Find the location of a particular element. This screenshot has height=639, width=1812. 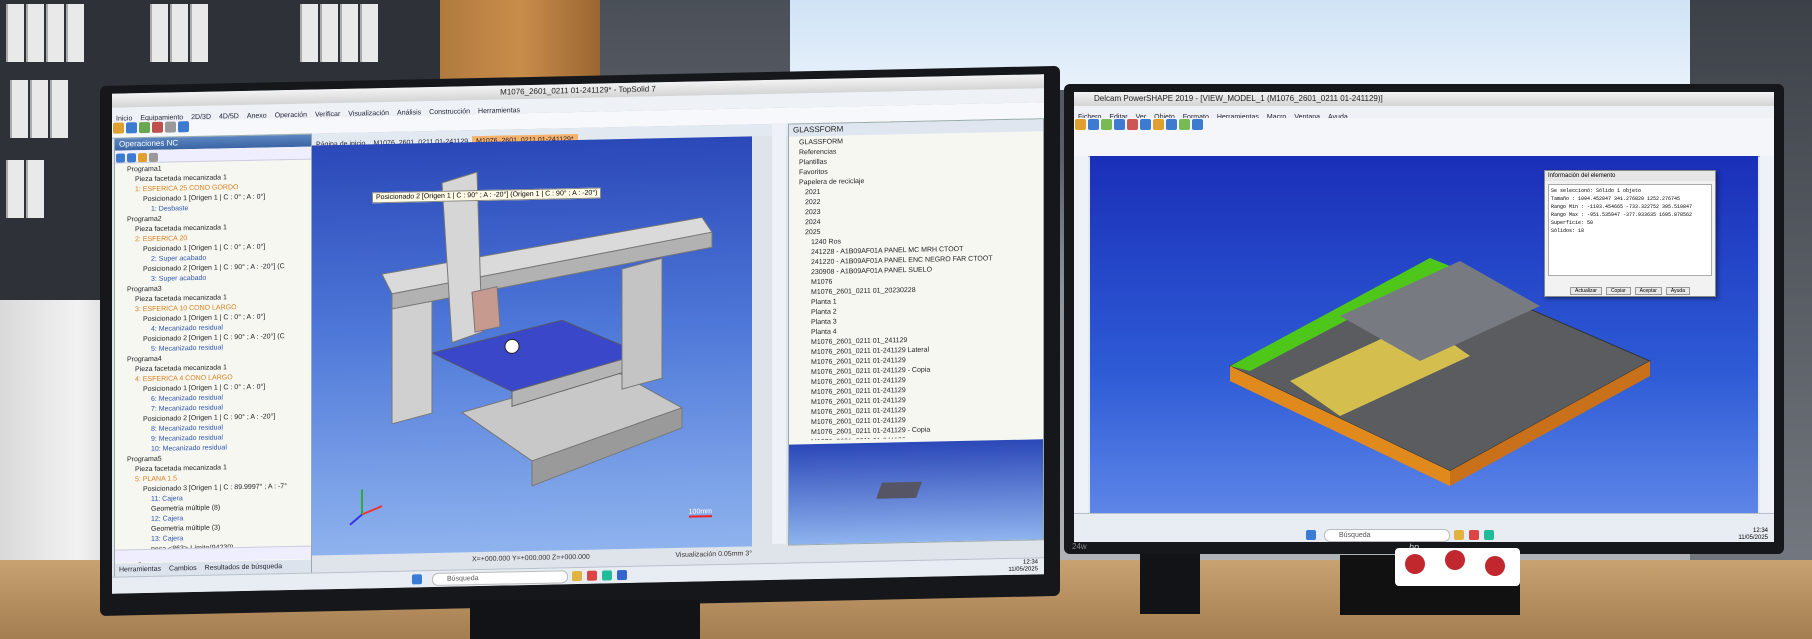

dialog-line: Superficie: 50 is located at coordinates (1572, 223).